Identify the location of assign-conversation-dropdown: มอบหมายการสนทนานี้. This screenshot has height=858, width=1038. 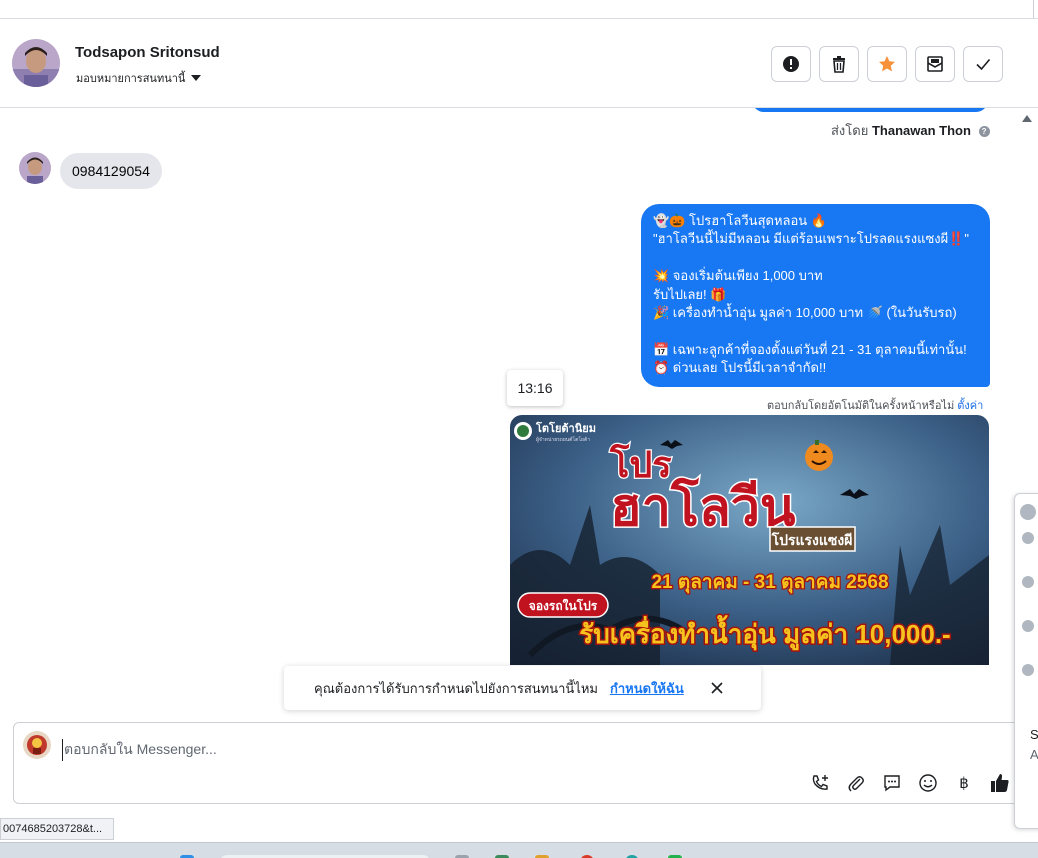
(139, 78).